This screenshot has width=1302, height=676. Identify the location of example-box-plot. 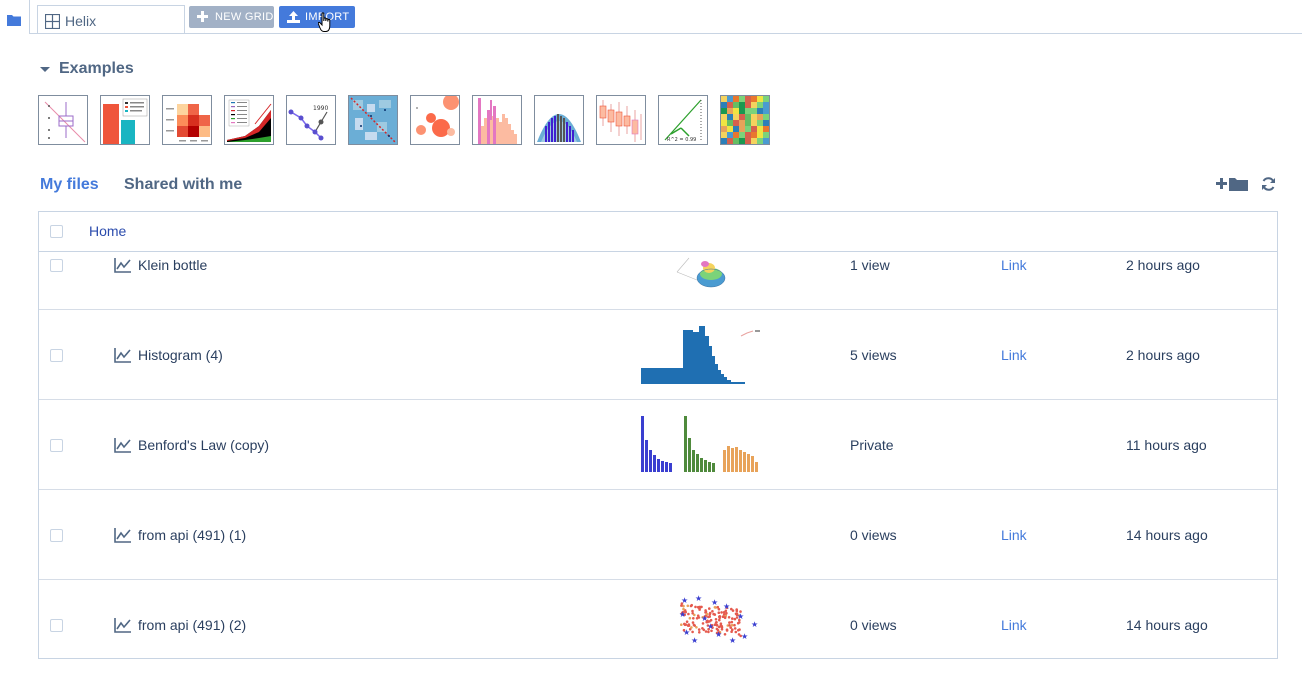
(63, 120).